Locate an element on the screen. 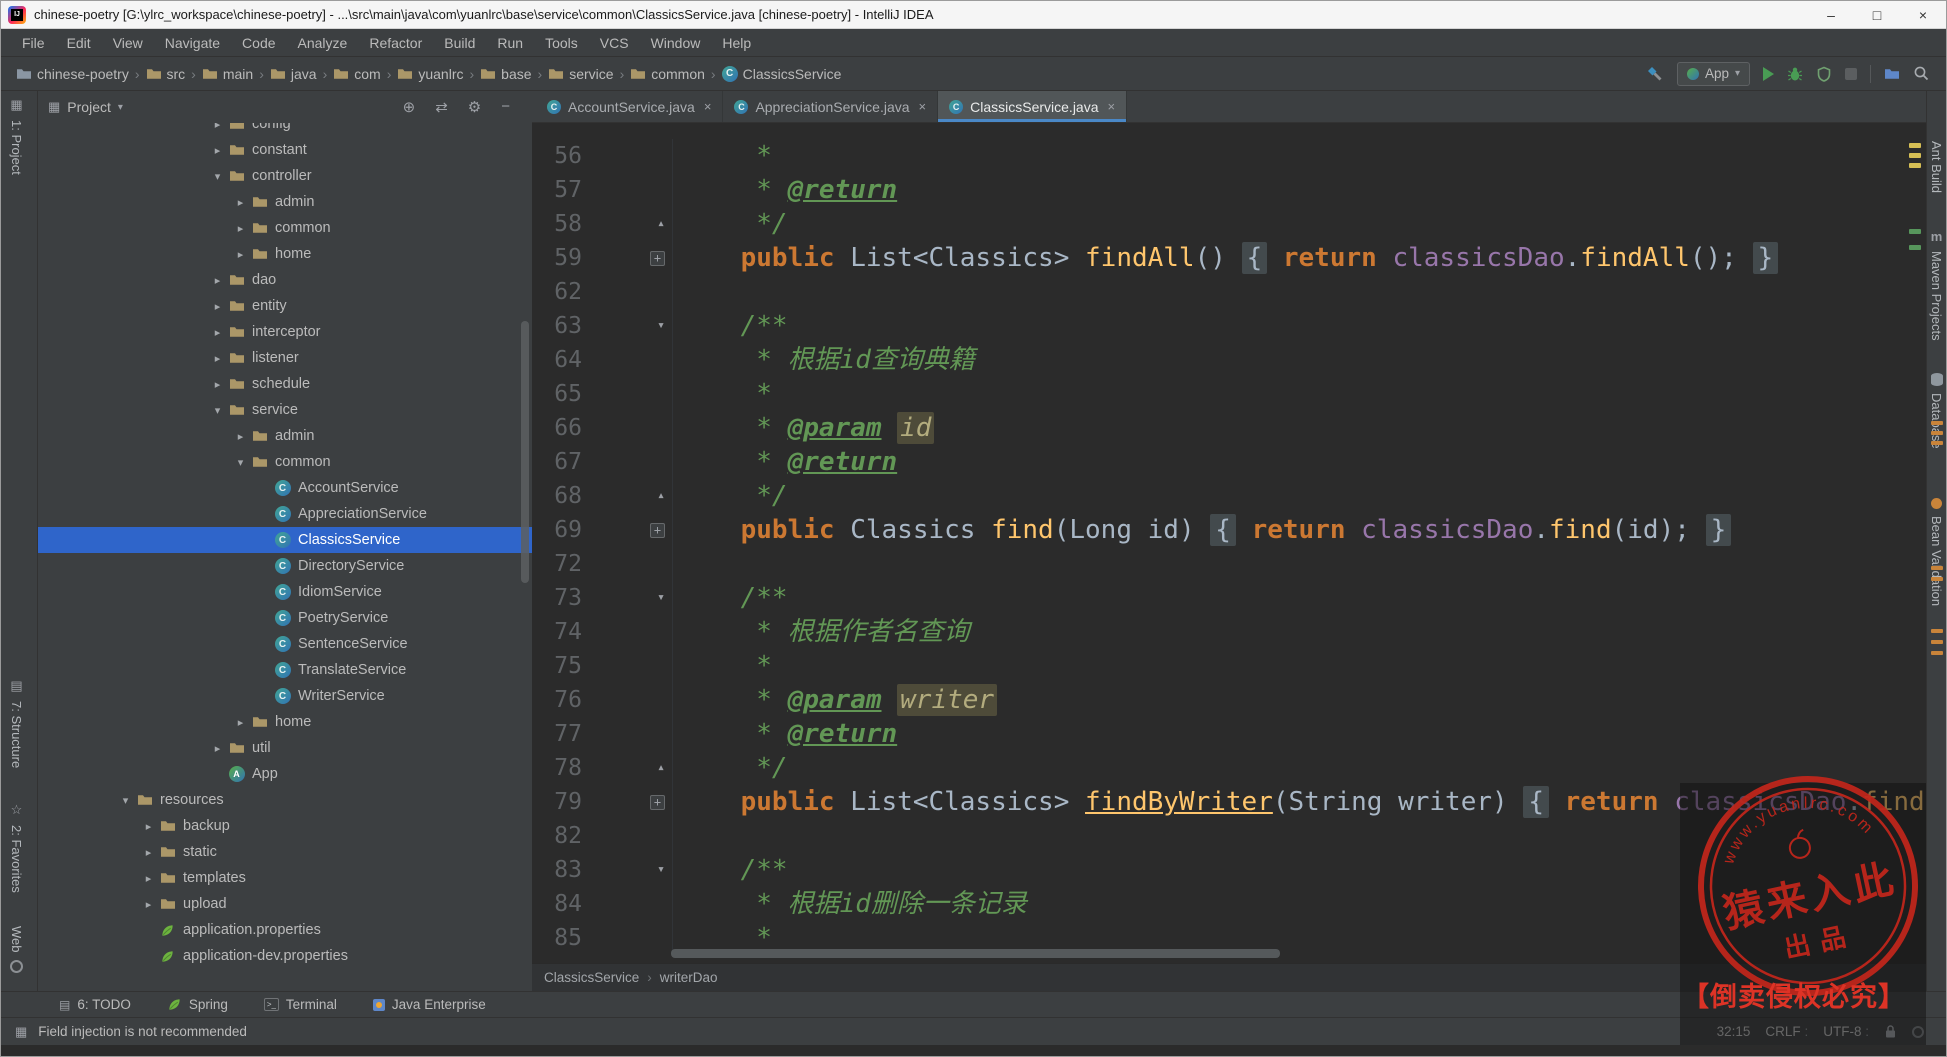 This screenshot has height=1057, width=1947. code-line: 67 * @return is located at coordinates (1229, 462).